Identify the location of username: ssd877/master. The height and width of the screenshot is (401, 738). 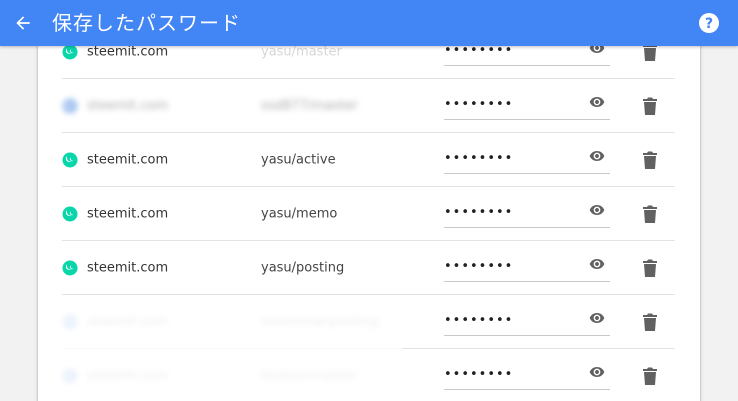
(309, 106).